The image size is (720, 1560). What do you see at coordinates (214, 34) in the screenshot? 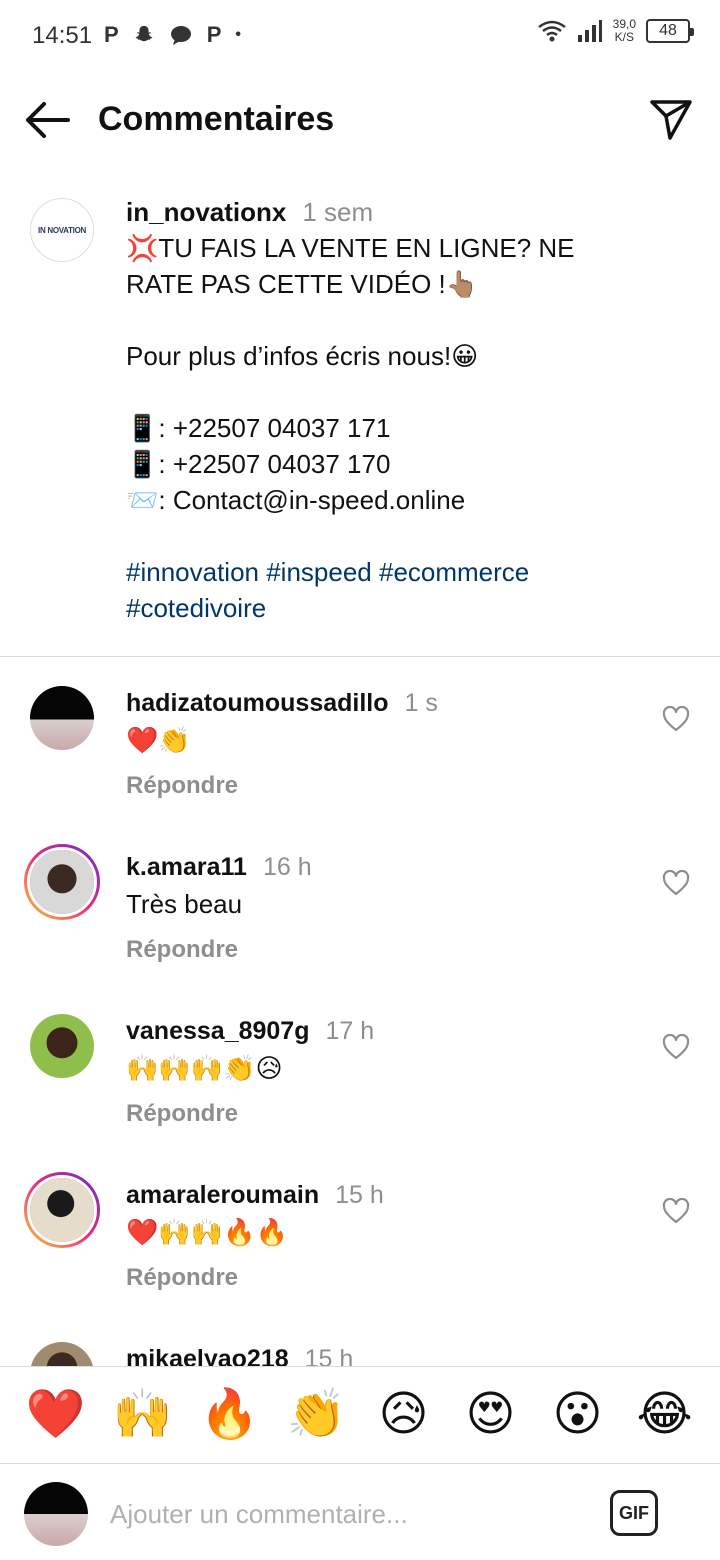
I see `p-app-icon-2: P` at bounding box center [214, 34].